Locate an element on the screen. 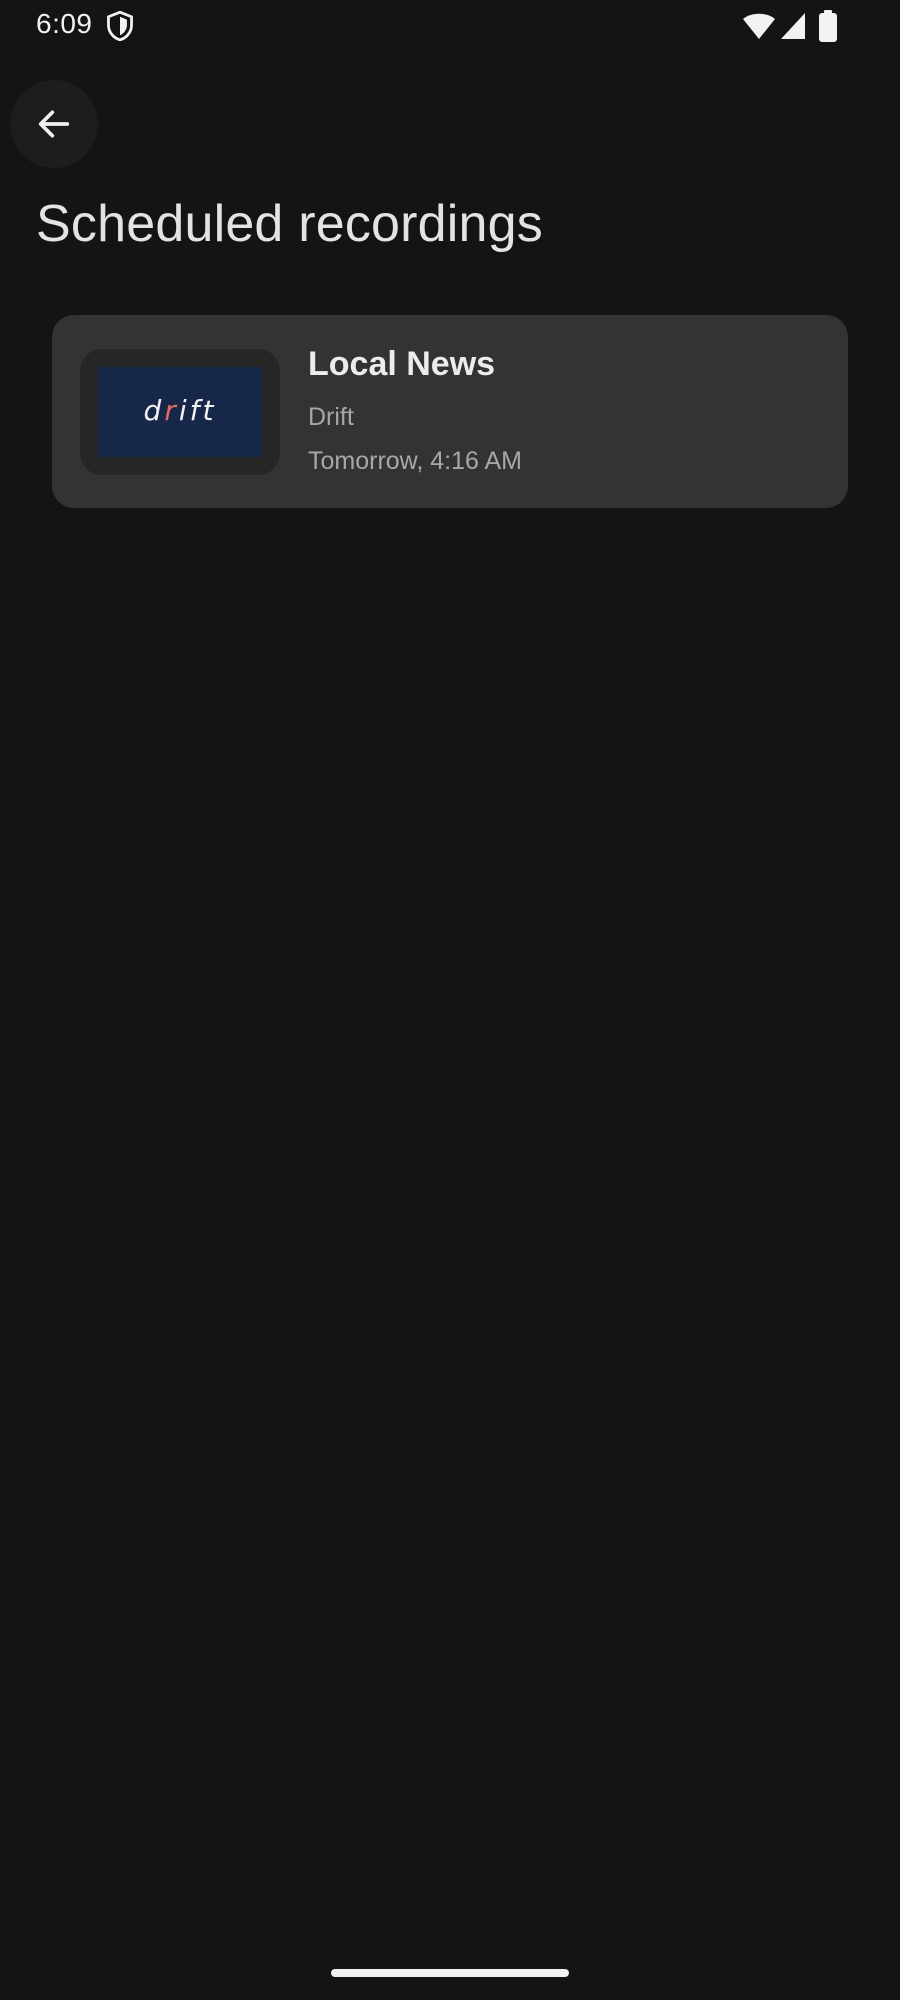 The width and height of the screenshot is (900, 2000). battery-icon is located at coordinates (828, 26).